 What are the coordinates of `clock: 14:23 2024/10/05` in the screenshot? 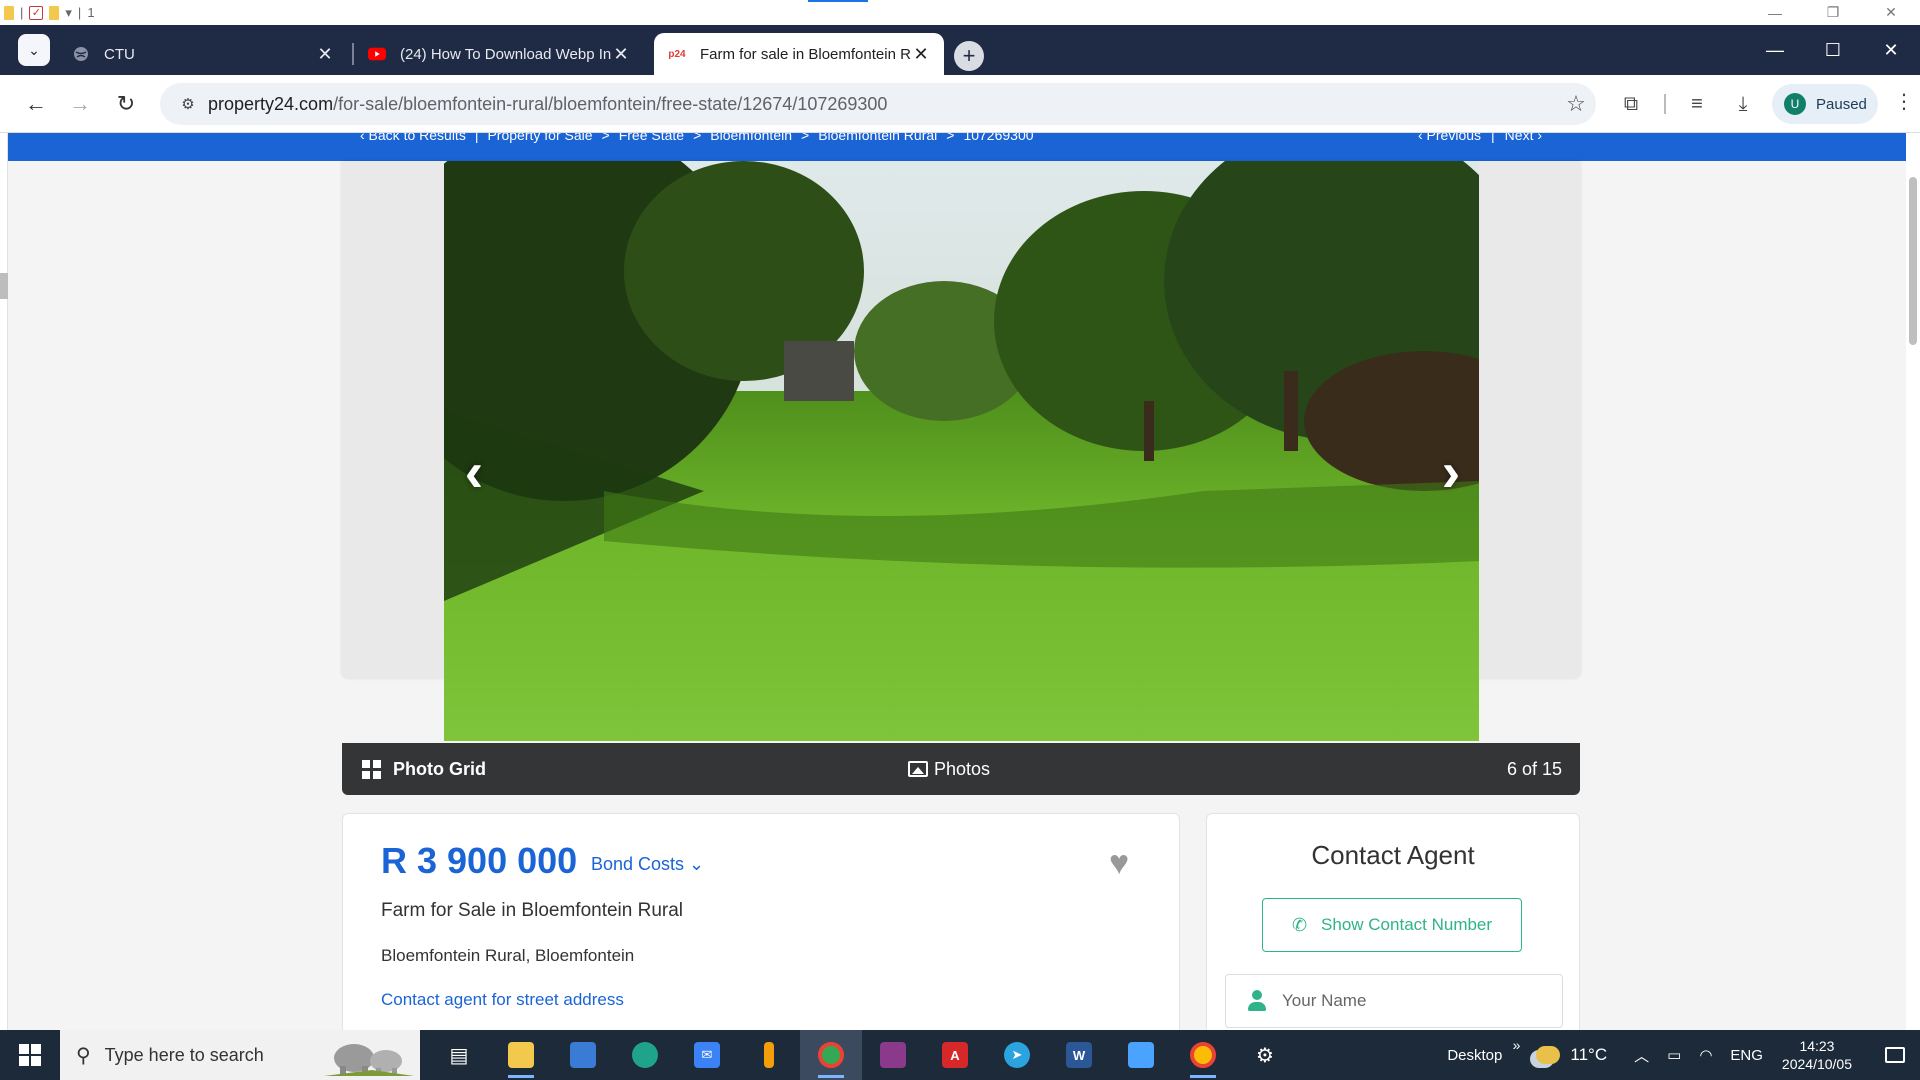 It's located at (1817, 1055).